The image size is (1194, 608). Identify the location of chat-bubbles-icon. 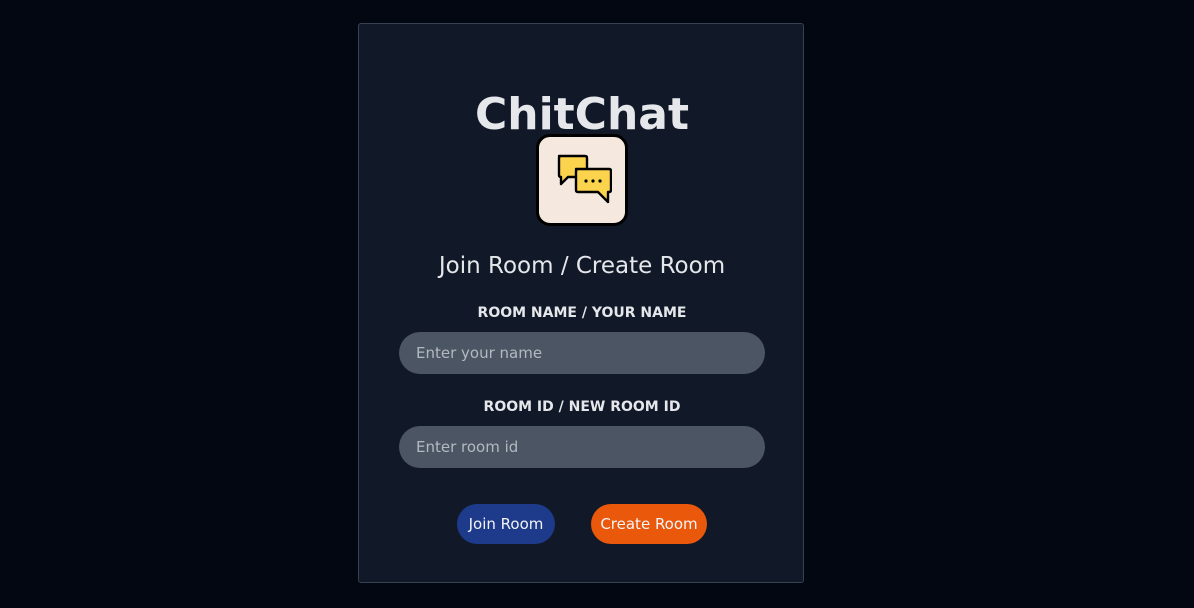
(584, 179).